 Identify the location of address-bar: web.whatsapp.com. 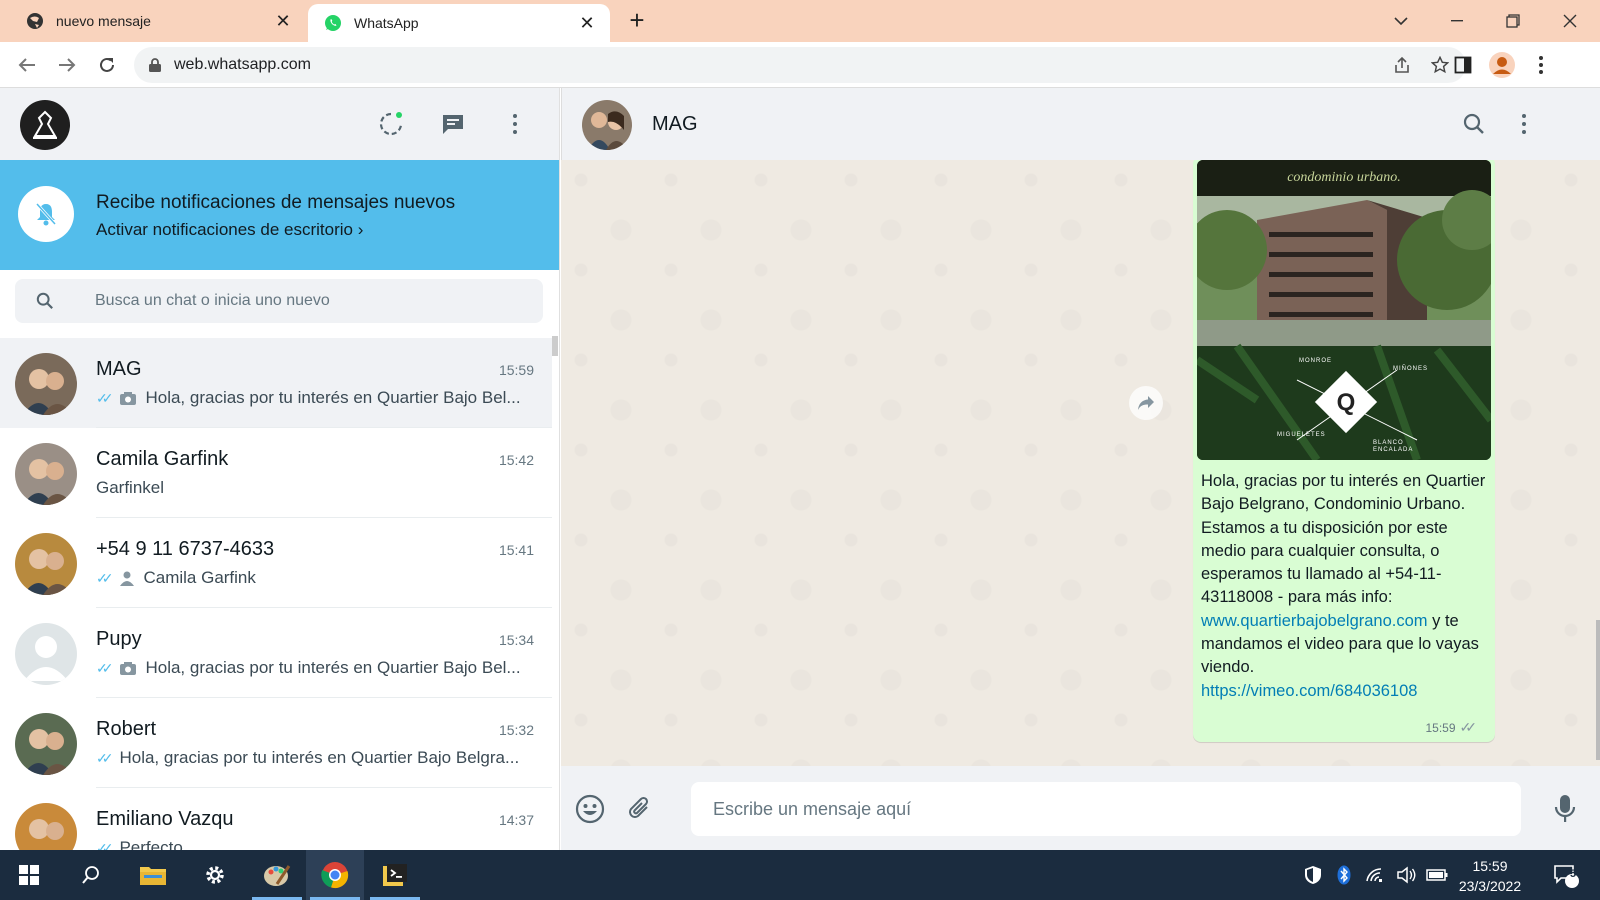
(800, 65).